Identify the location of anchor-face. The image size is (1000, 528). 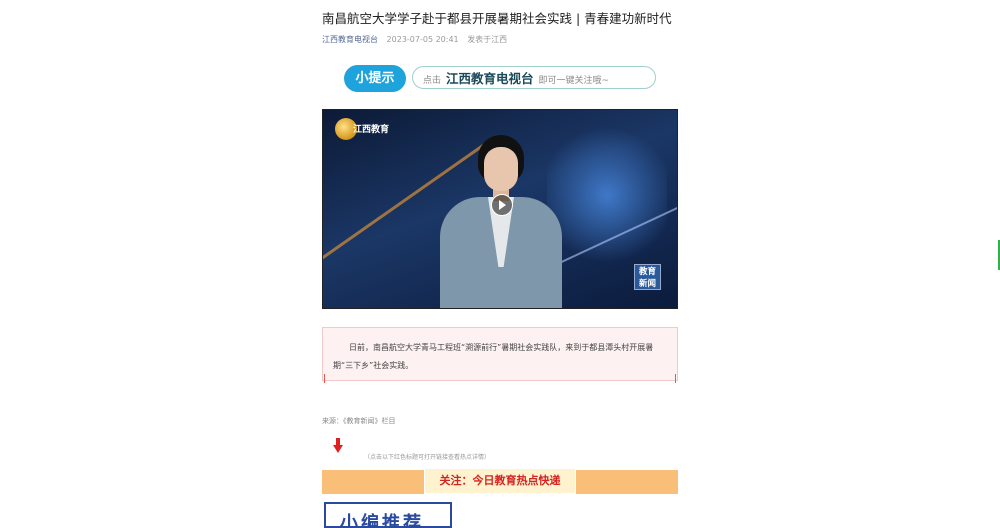
(501, 169).